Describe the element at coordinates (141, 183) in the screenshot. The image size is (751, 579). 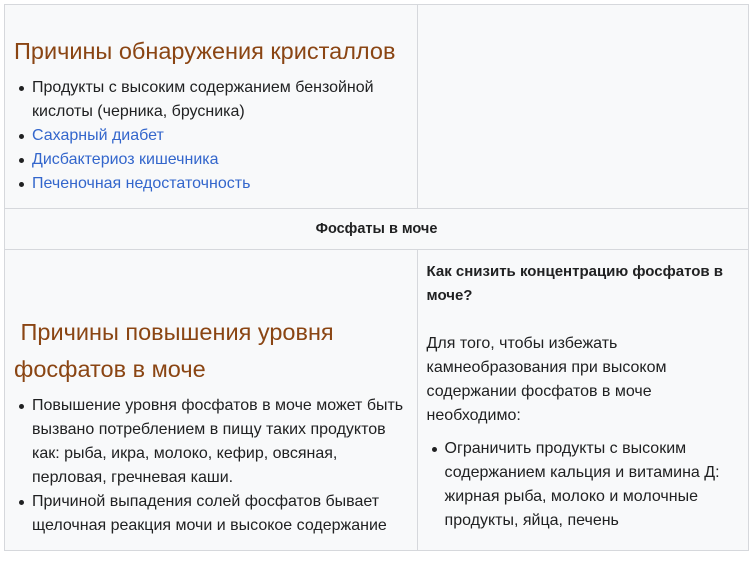
I see `liver-failure-link: Печеночная недостаточность` at that location.